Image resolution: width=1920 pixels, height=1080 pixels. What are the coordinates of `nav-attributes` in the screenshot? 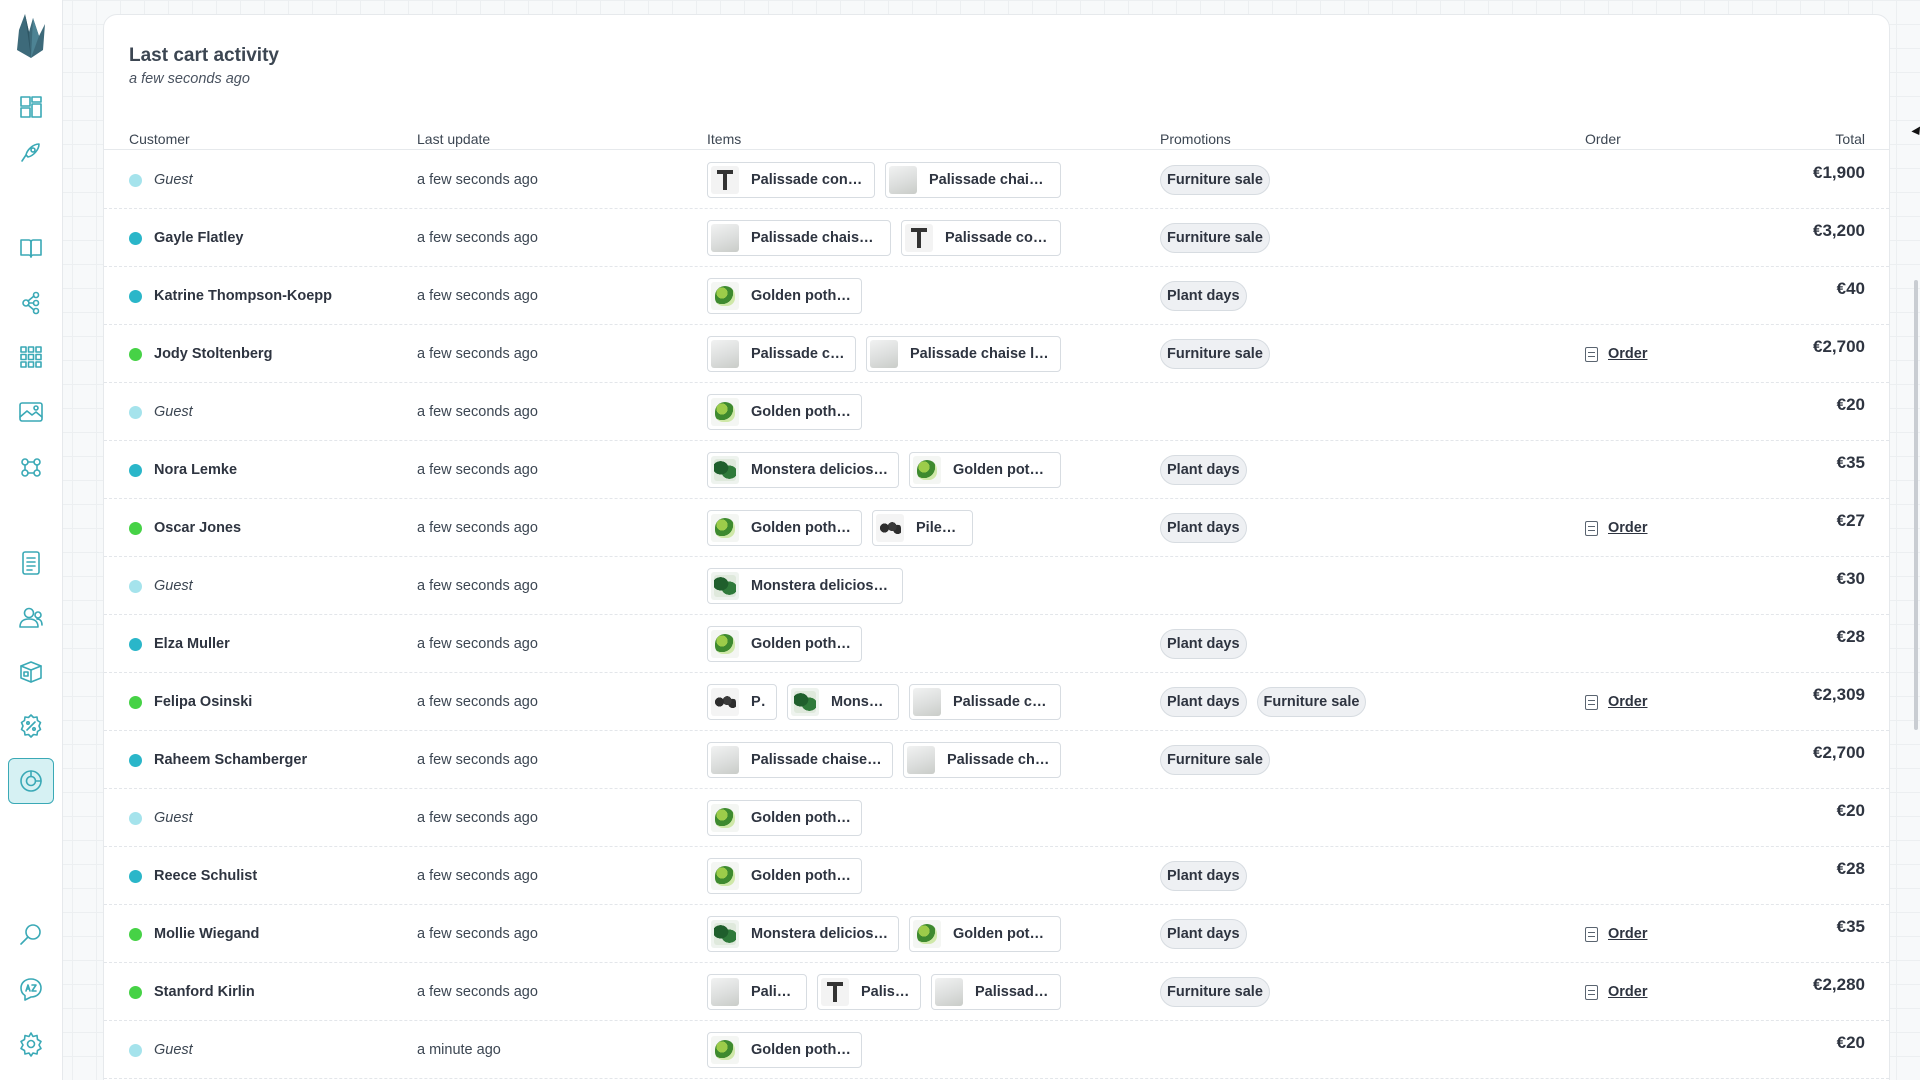 It's located at (31, 467).